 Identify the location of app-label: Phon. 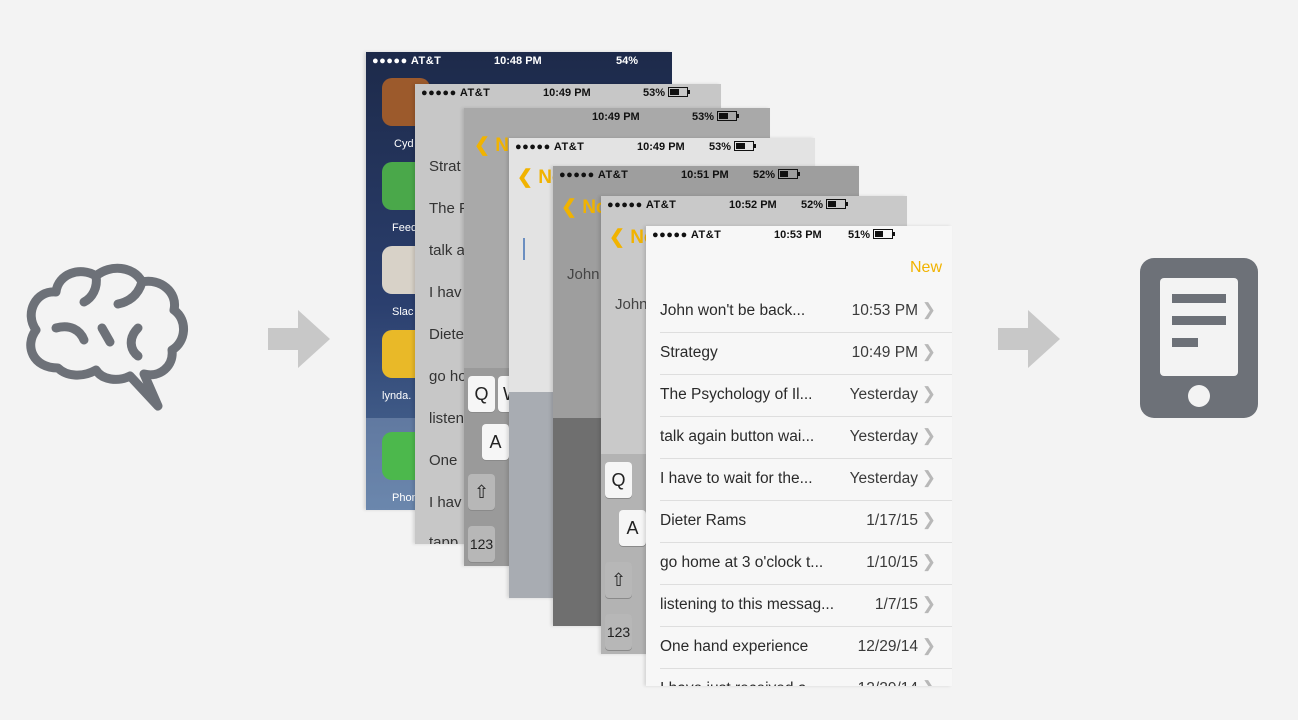
(405, 498).